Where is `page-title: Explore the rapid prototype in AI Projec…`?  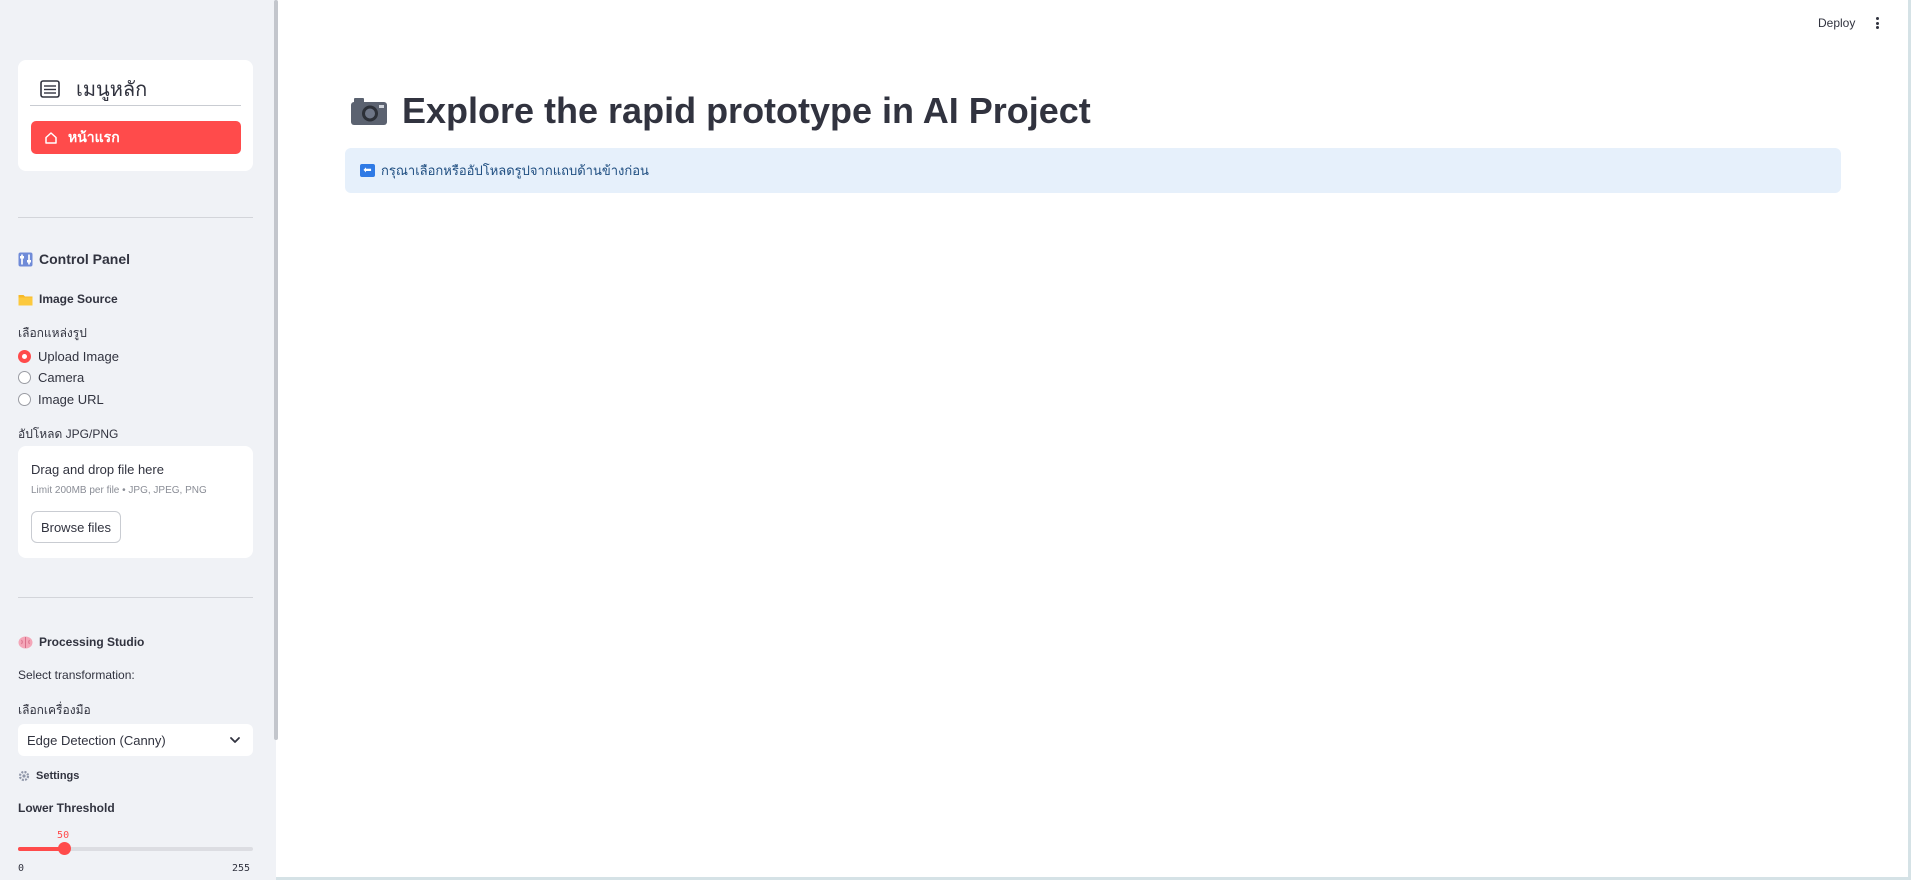 page-title: Explore the rapid prototype in AI Projec… is located at coordinates (720, 111).